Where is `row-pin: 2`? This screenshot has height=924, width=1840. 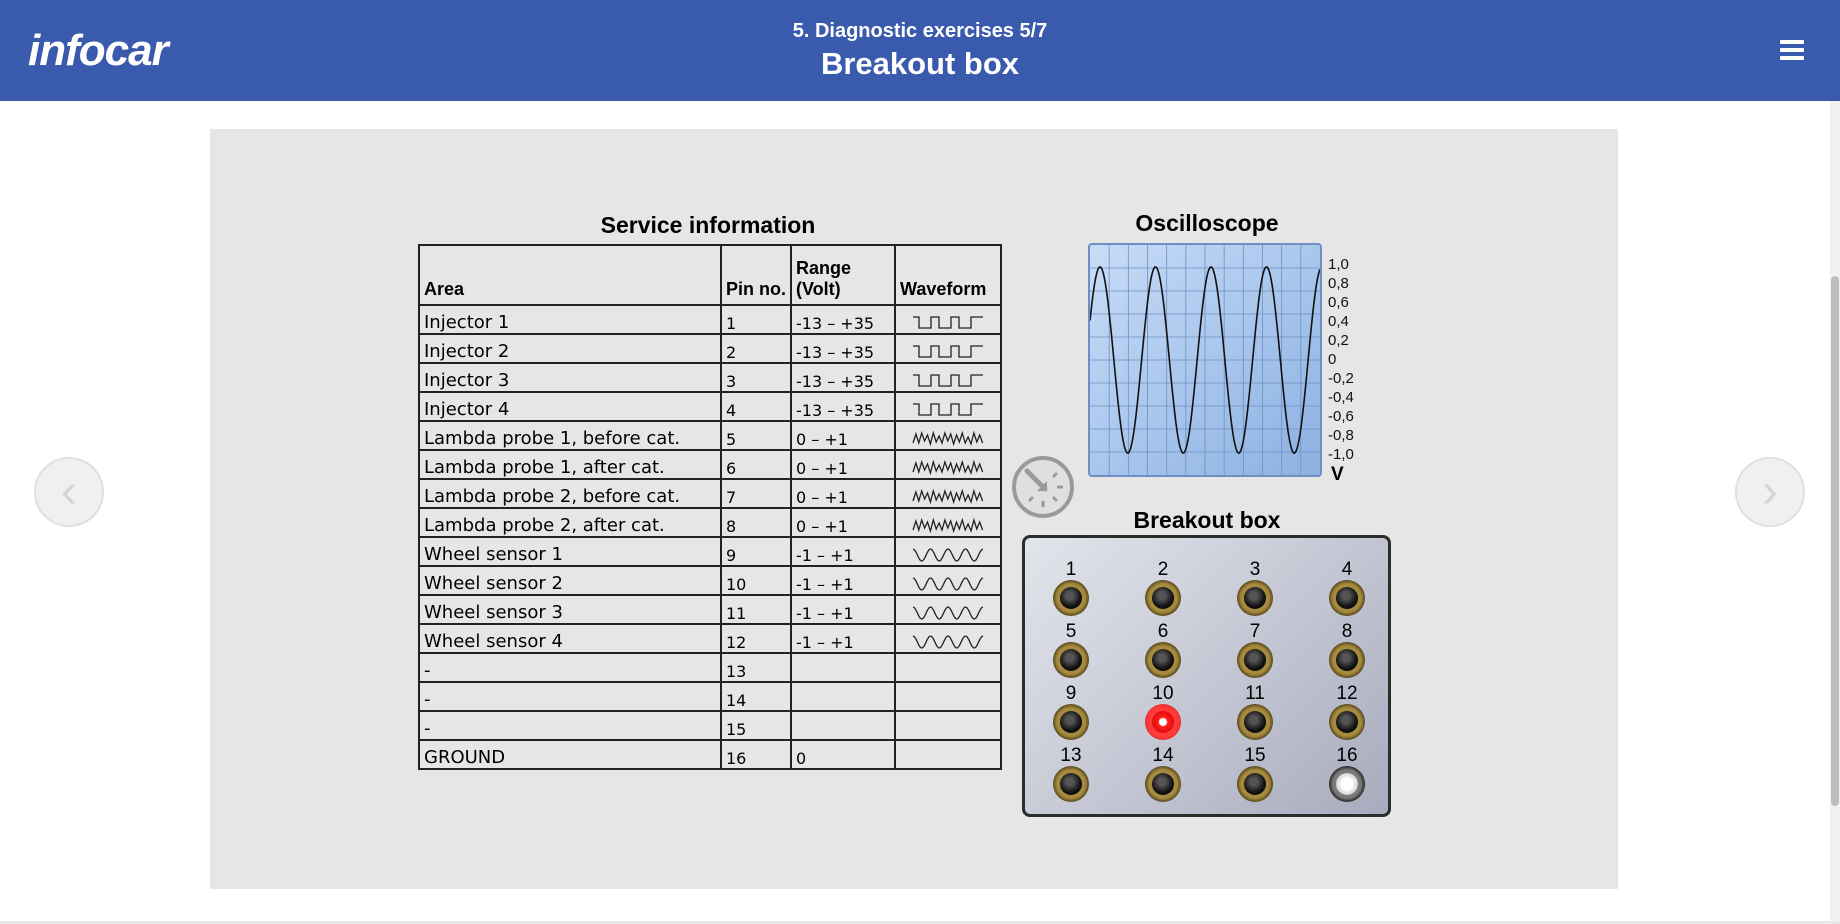 row-pin: 2 is located at coordinates (756, 348).